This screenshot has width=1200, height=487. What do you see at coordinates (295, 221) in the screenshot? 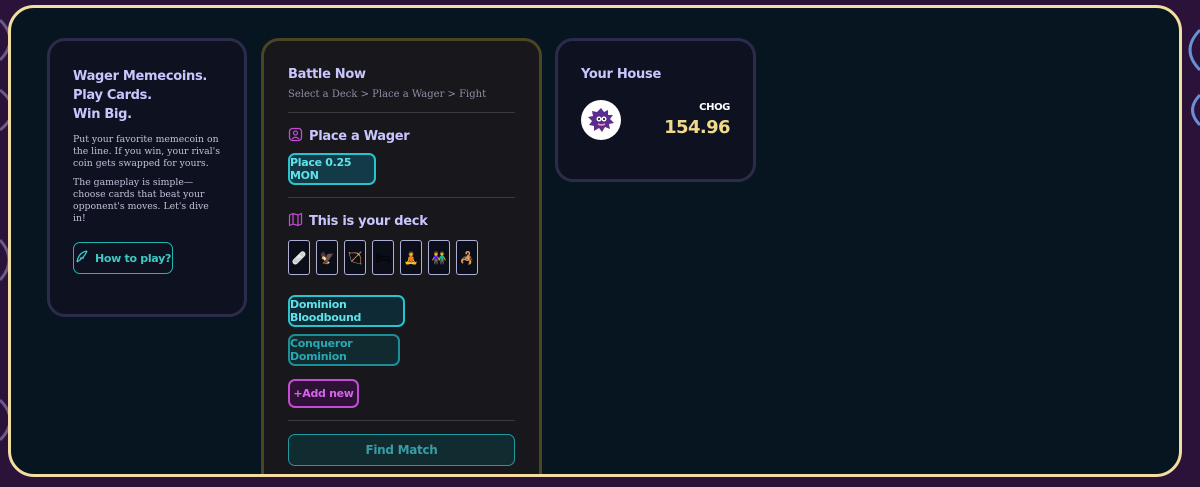
I see `map-icon` at bounding box center [295, 221].